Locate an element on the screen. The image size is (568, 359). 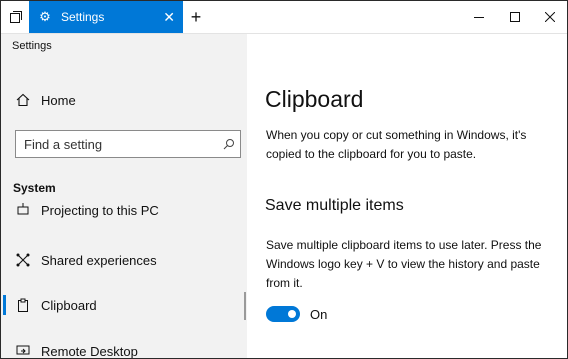
sidebar-item-remote-desktop: Remote Desktop is located at coordinates (124, 348).